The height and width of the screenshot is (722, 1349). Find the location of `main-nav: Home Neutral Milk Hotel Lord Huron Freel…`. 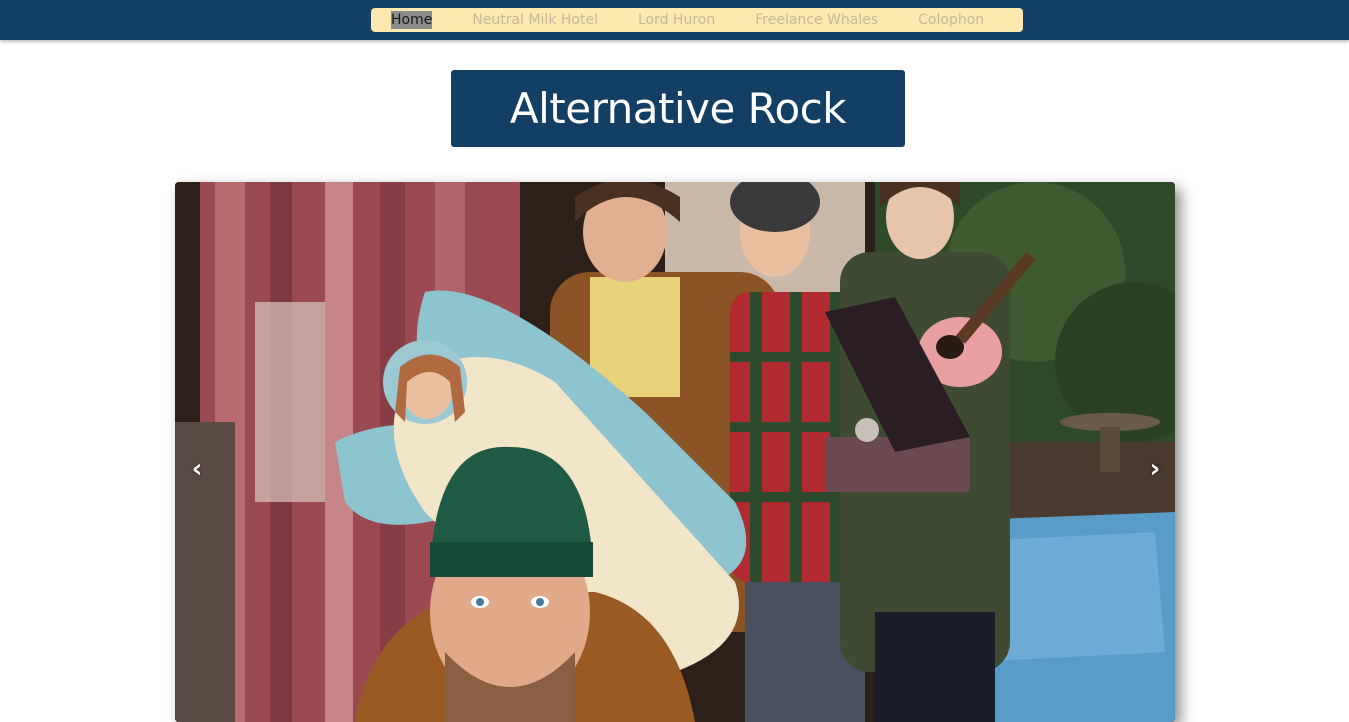

main-nav: Home Neutral Milk Hotel Lord Huron Freel… is located at coordinates (697, 20).